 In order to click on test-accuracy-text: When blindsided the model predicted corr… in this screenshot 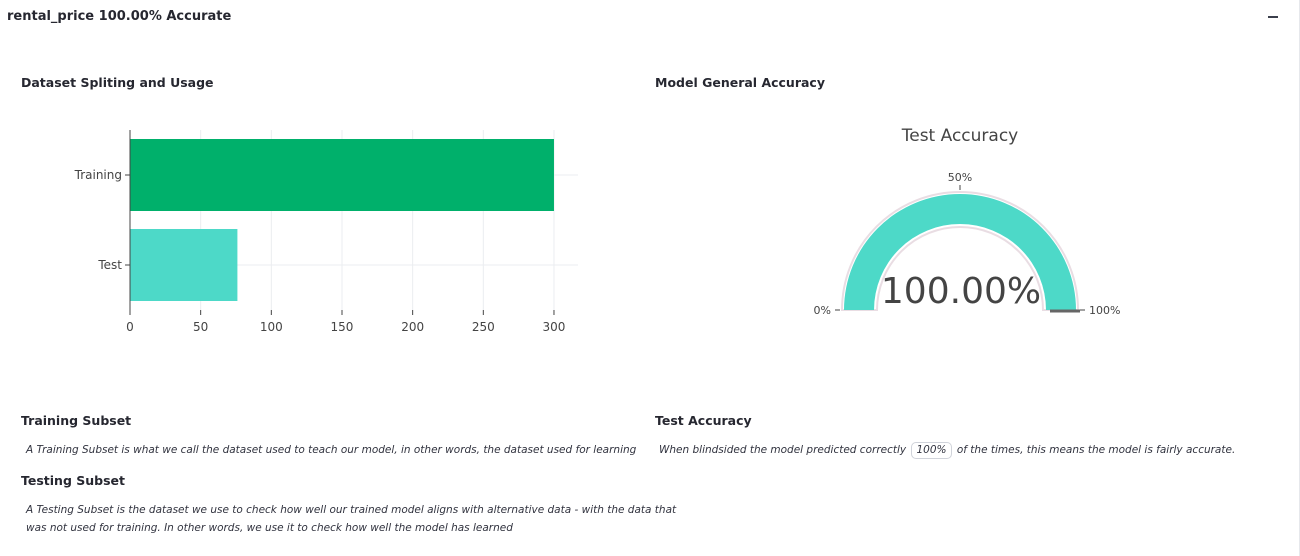, I will do `click(947, 450)`.